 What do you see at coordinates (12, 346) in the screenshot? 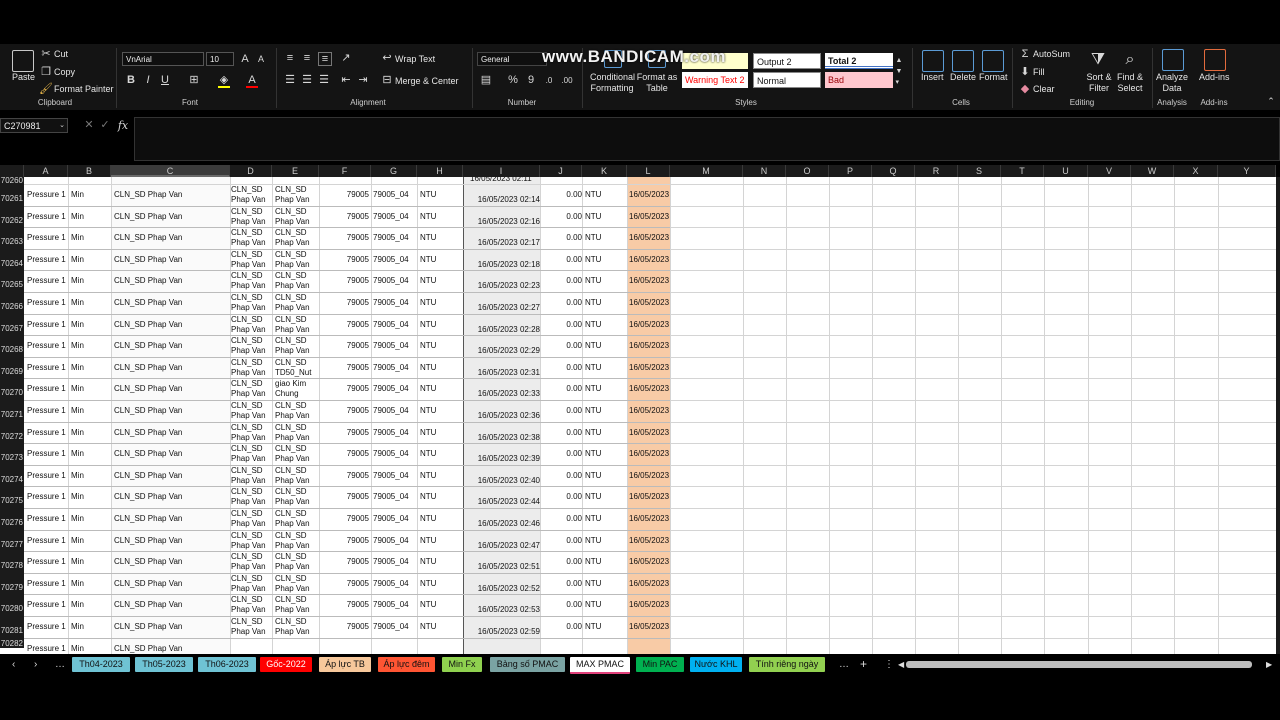
I see `row-header: 70268` at bounding box center [12, 346].